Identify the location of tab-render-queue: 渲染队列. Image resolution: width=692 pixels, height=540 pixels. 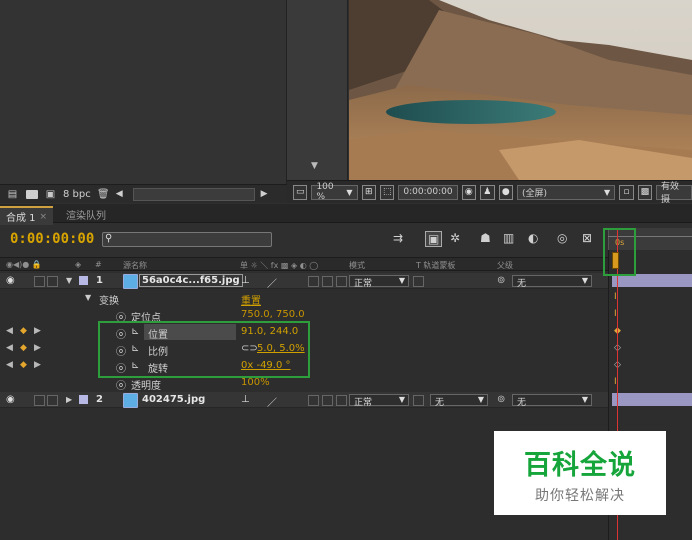
(86, 214).